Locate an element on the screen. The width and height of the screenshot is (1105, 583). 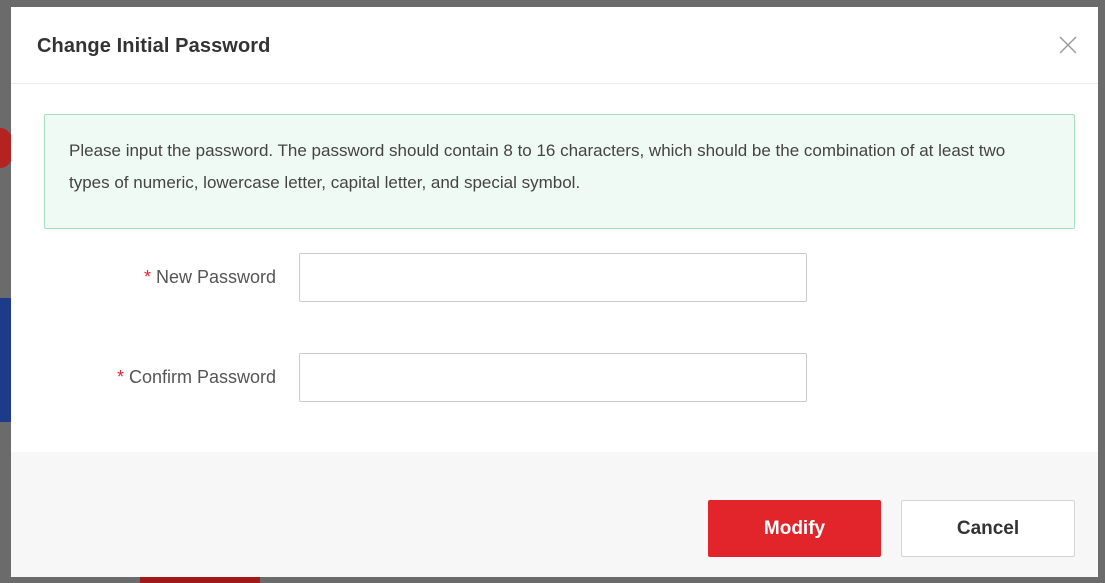
confirm-password-input is located at coordinates (553, 377).